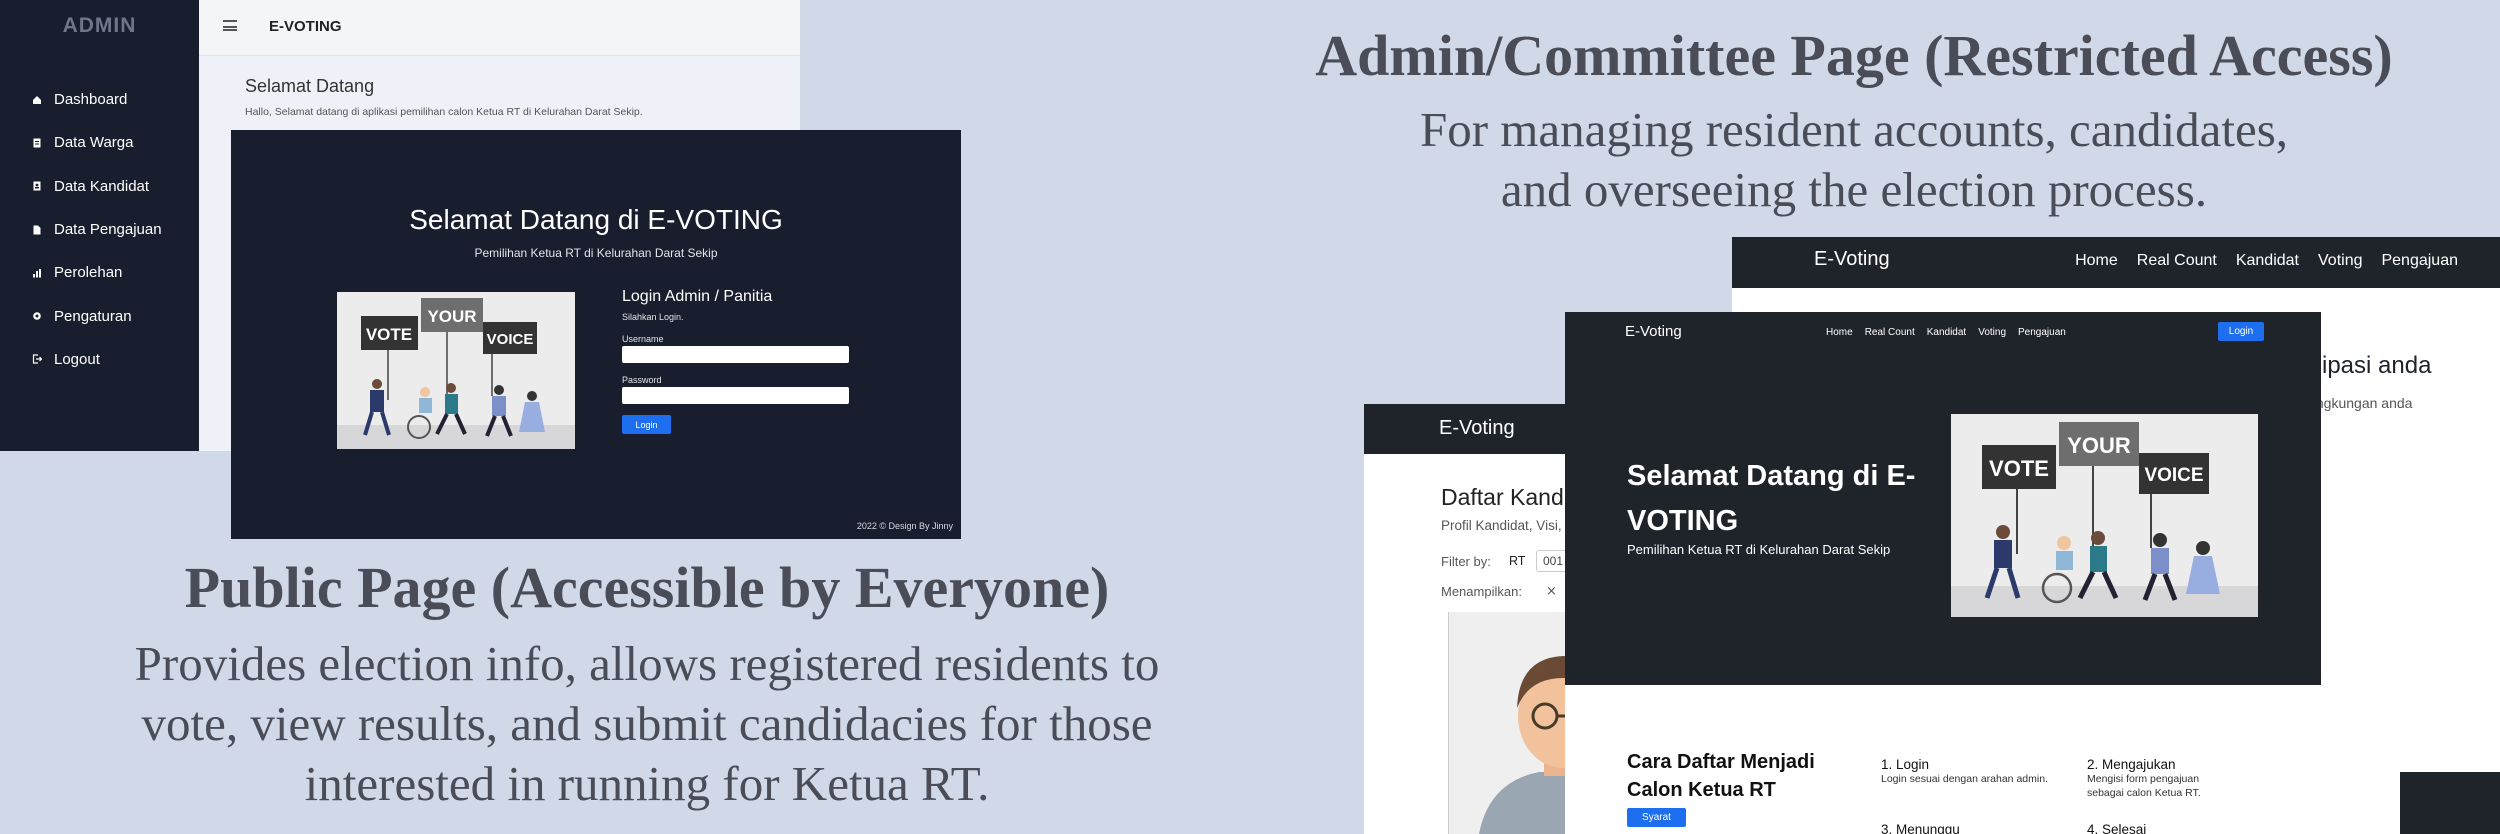 The width and height of the screenshot is (2500, 834). Describe the element at coordinates (2450, 803) in the screenshot. I see `public-back-dark-block` at that location.